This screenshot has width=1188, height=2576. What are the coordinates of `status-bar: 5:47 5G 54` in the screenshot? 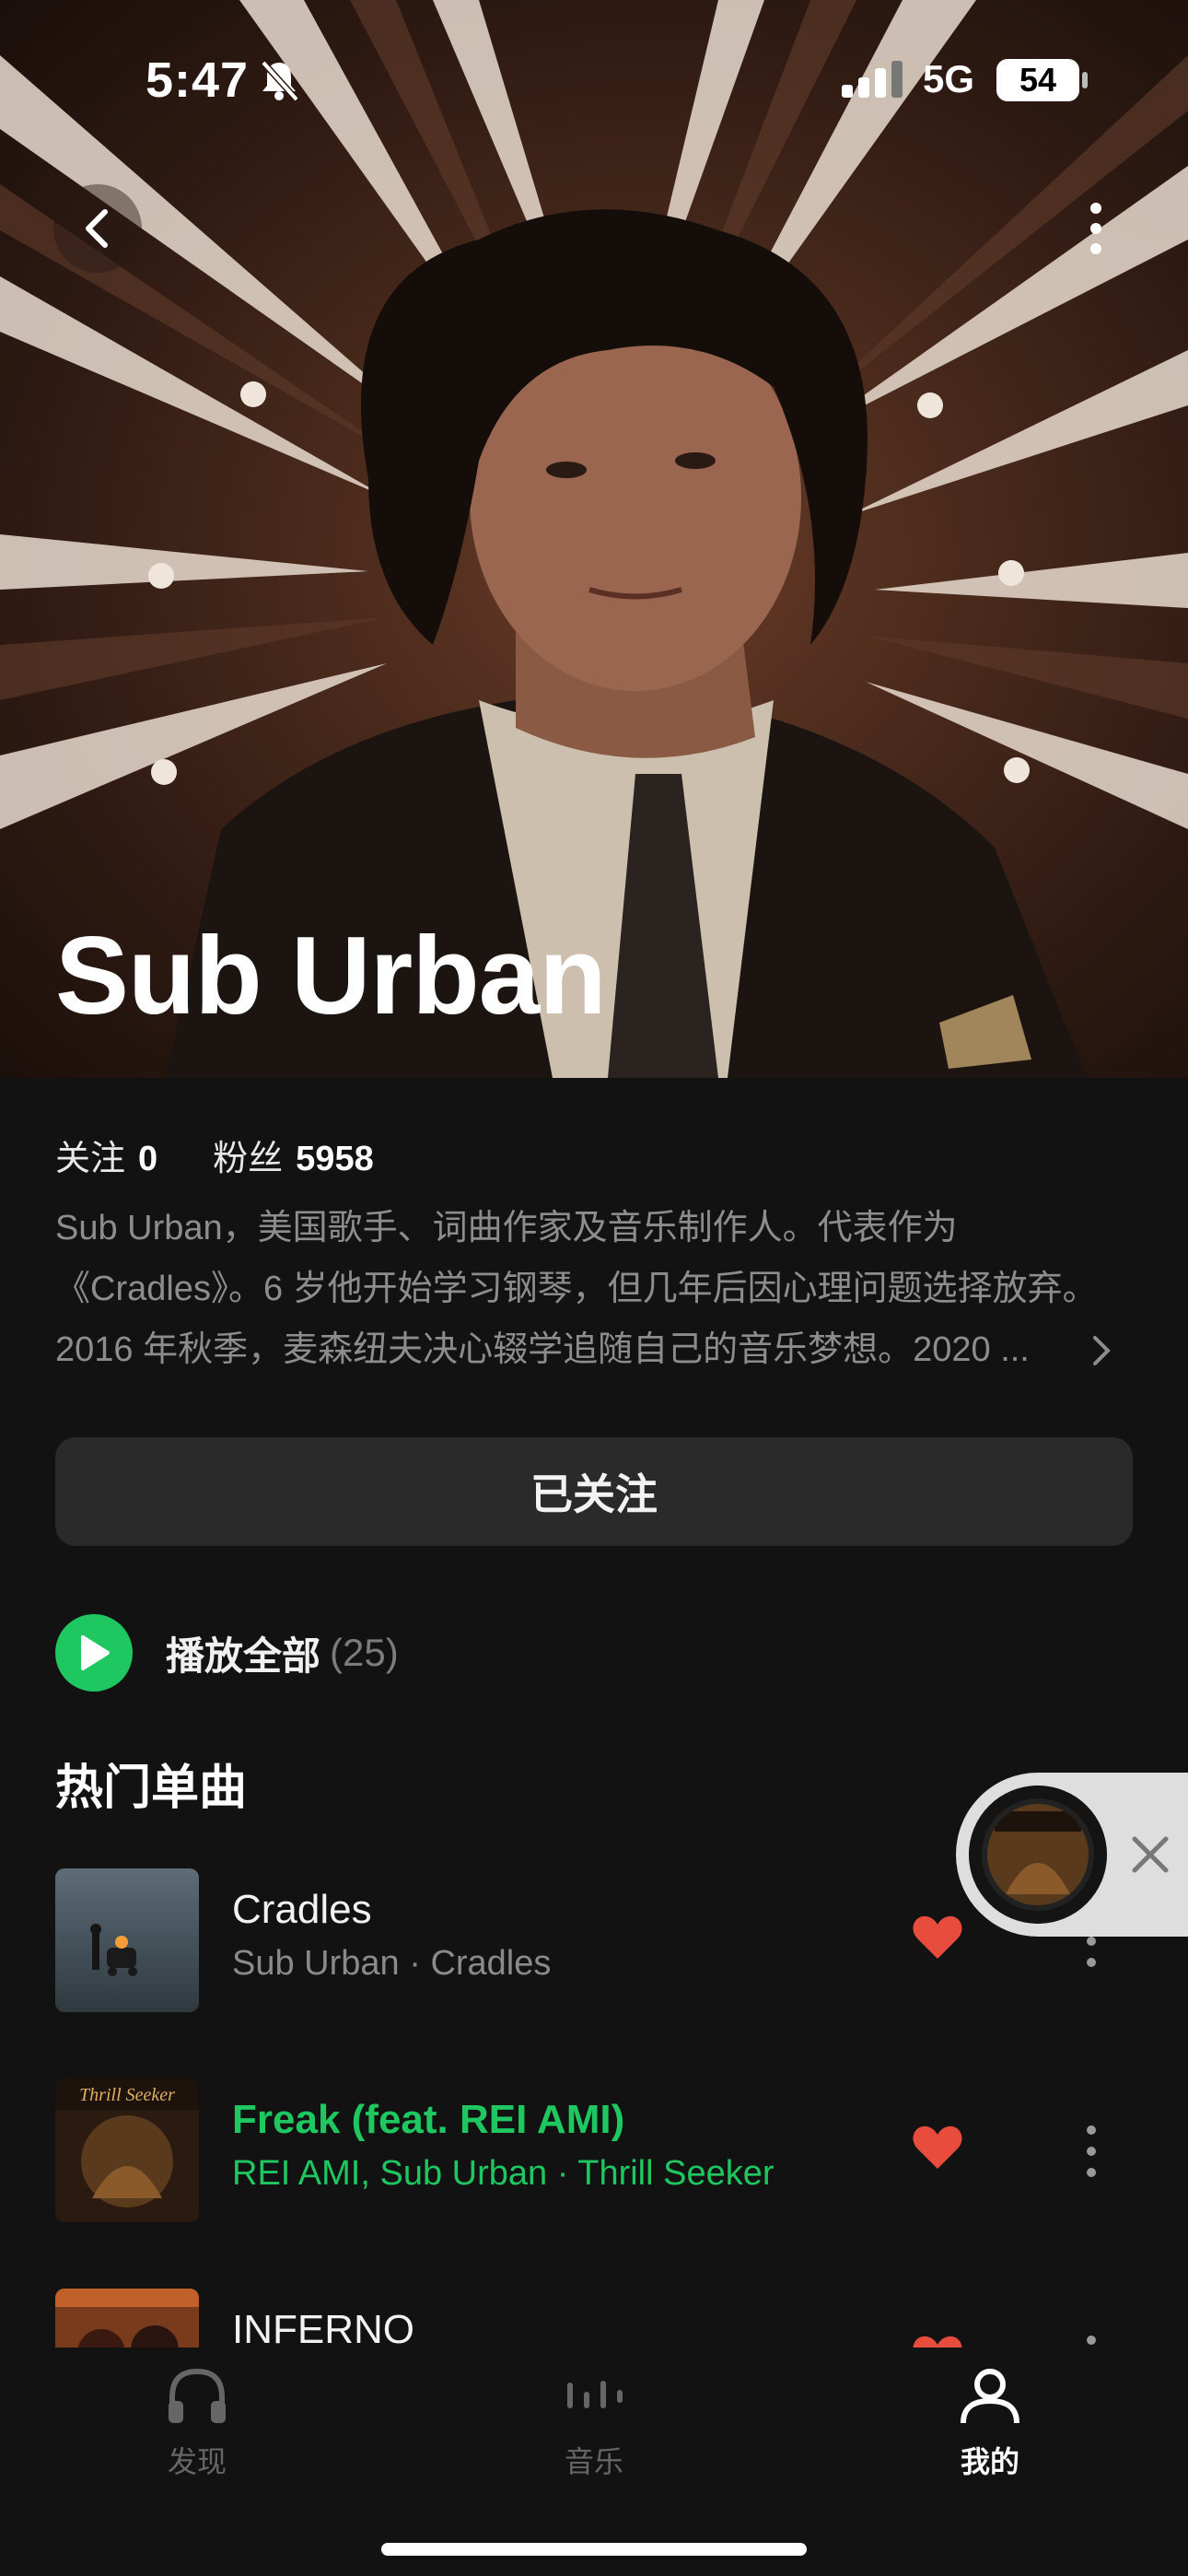 It's located at (594, 78).